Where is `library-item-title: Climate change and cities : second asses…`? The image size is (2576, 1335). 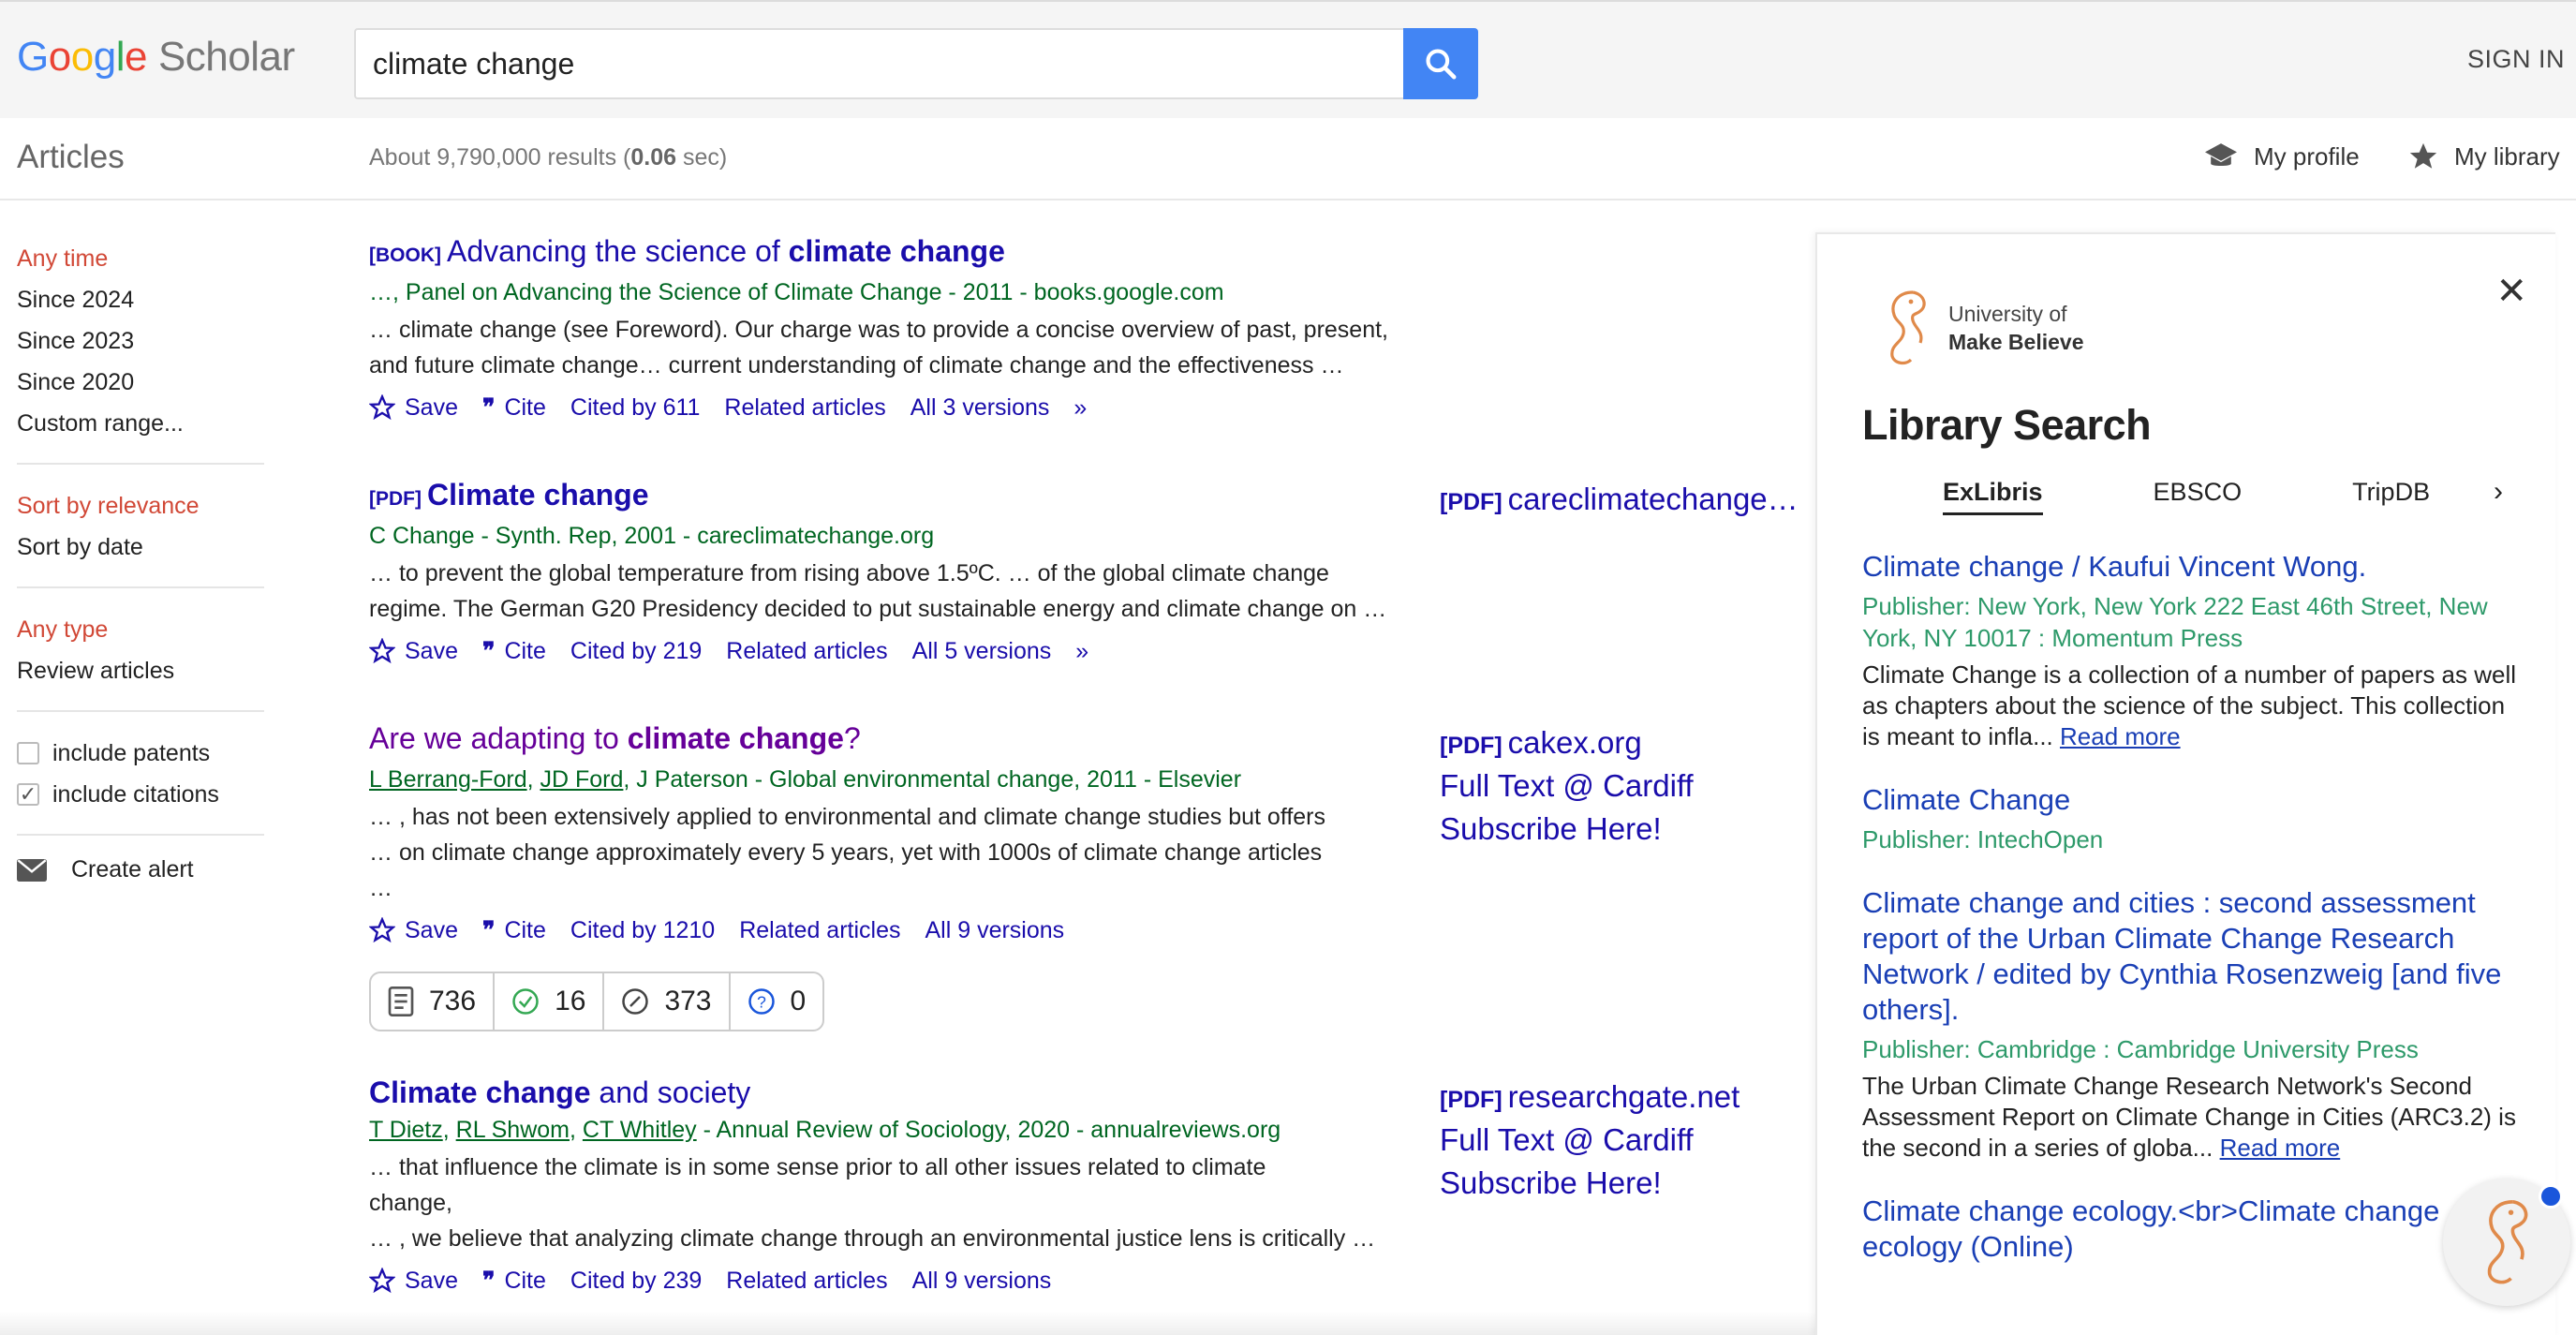 library-item-title: Climate change and cities : second asses… is located at coordinates (2190, 956).